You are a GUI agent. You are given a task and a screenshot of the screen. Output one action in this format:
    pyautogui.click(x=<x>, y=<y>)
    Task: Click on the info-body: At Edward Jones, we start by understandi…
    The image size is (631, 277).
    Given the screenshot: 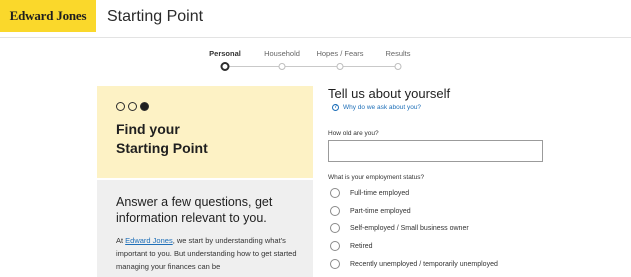 What is the action you would take?
    pyautogui.click(x=211, y=253)
    